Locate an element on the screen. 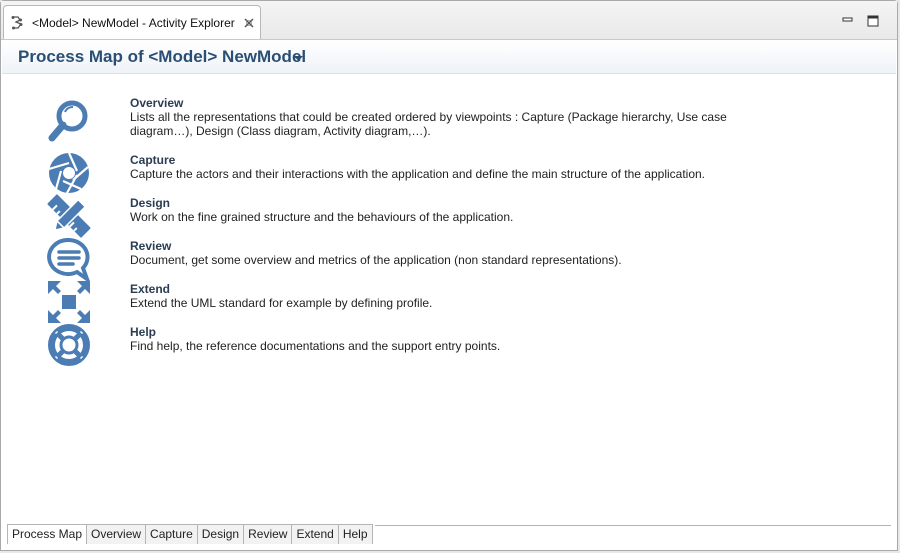 The image size is (900, 553). tab-capture: Capture is located at coordinates (172, 534).